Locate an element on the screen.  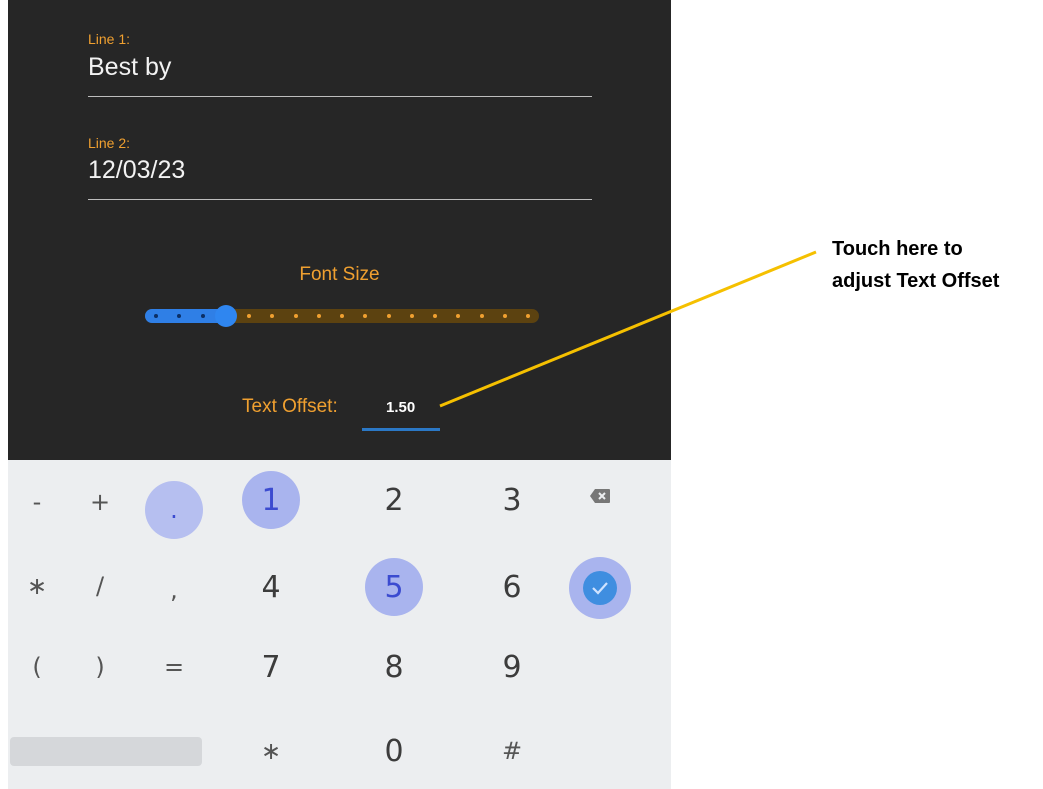
callout-pointer is located at coordinates (628, 329).